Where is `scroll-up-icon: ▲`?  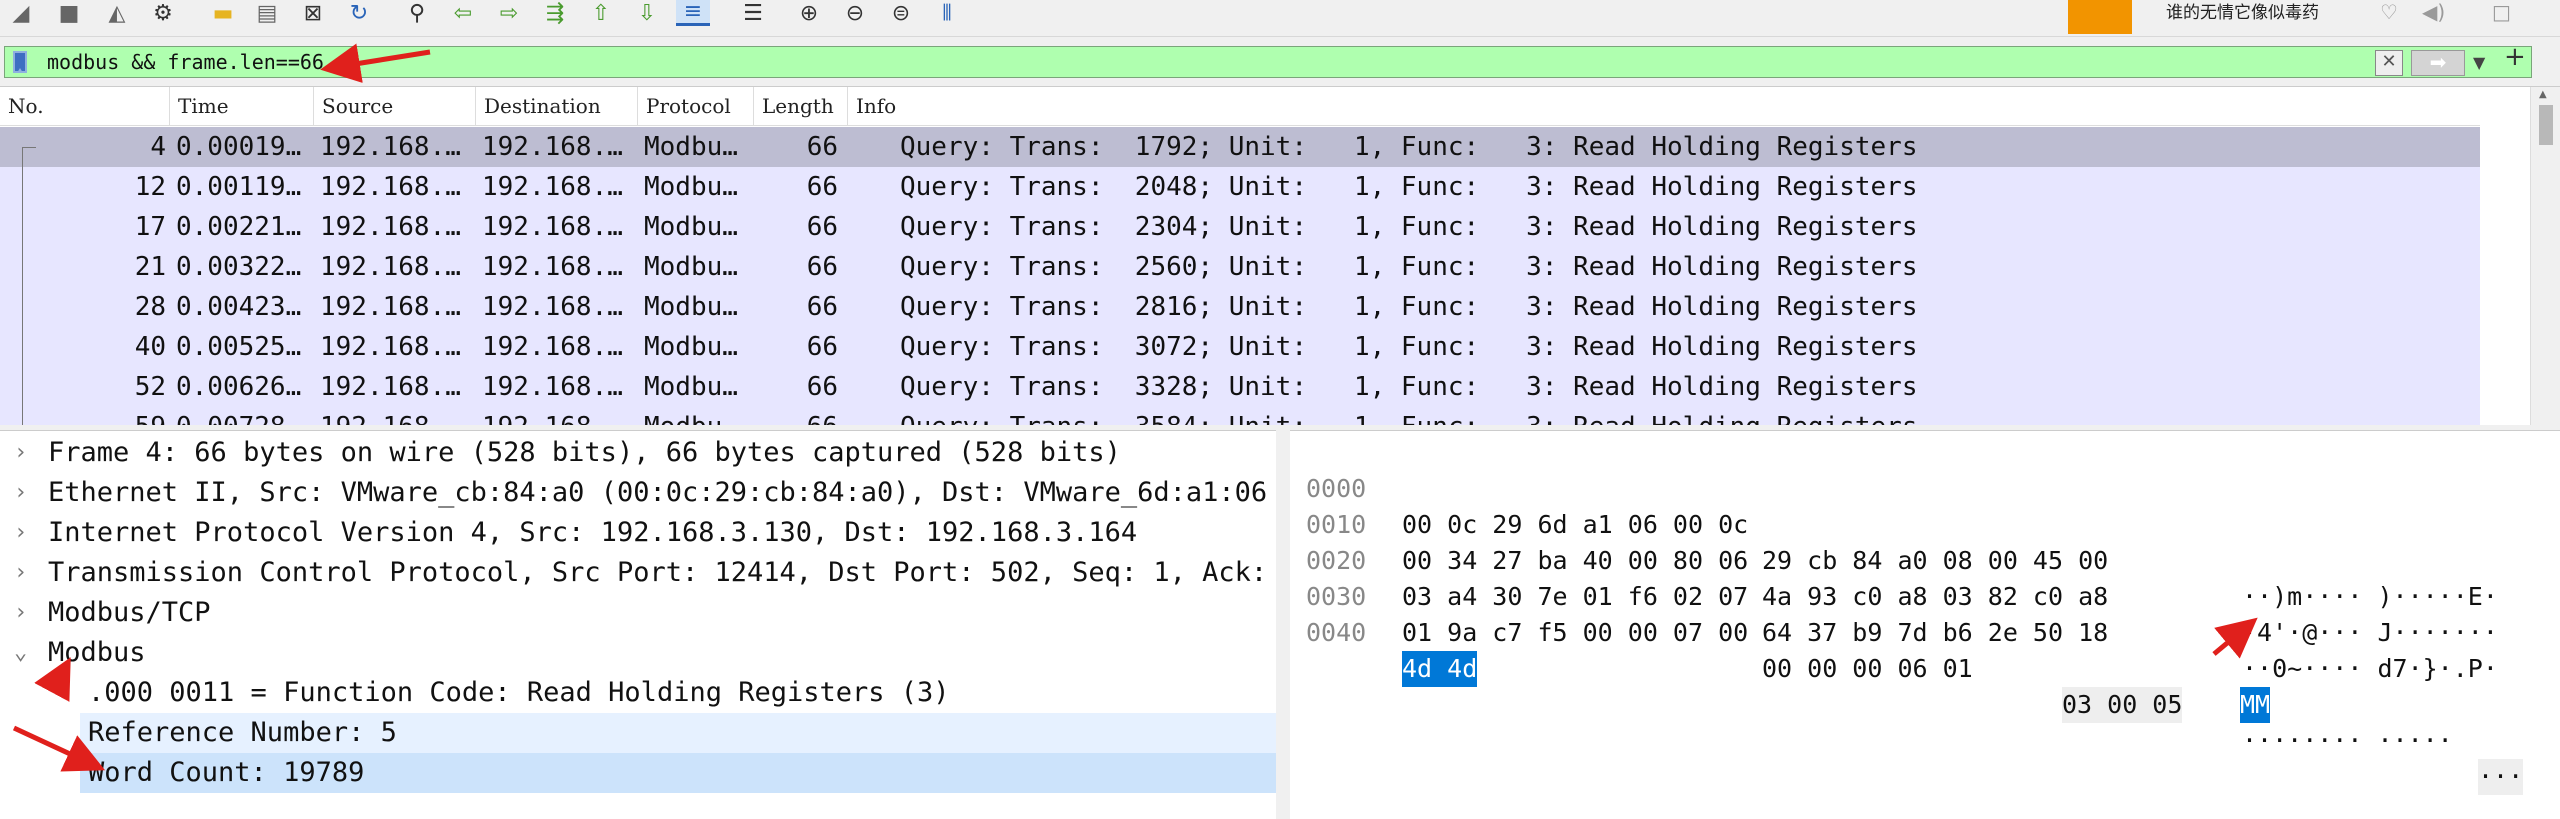
scroll-up-icon: ▲ is located at coordinates (2543, 94).